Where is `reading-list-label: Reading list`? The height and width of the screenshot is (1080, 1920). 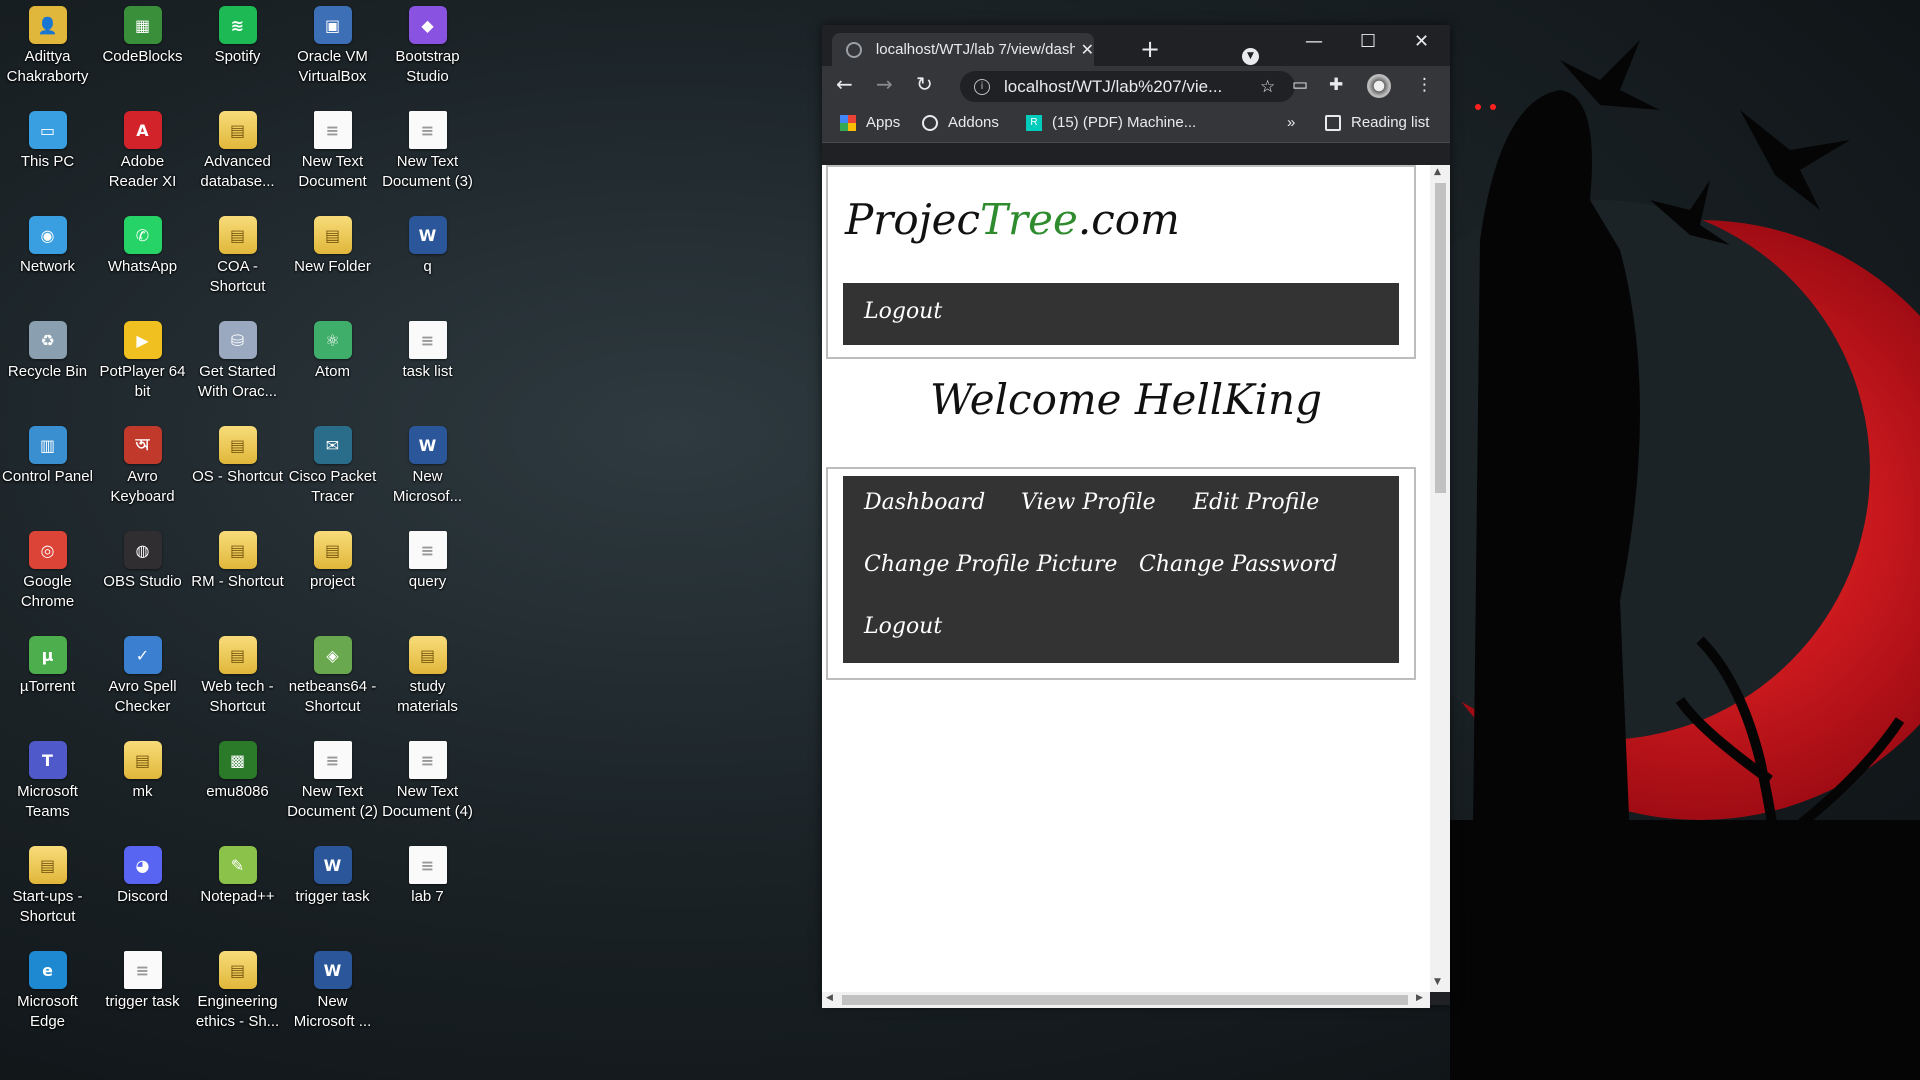 reading-list-label: Reading list is located at coordinates (1390, 122).